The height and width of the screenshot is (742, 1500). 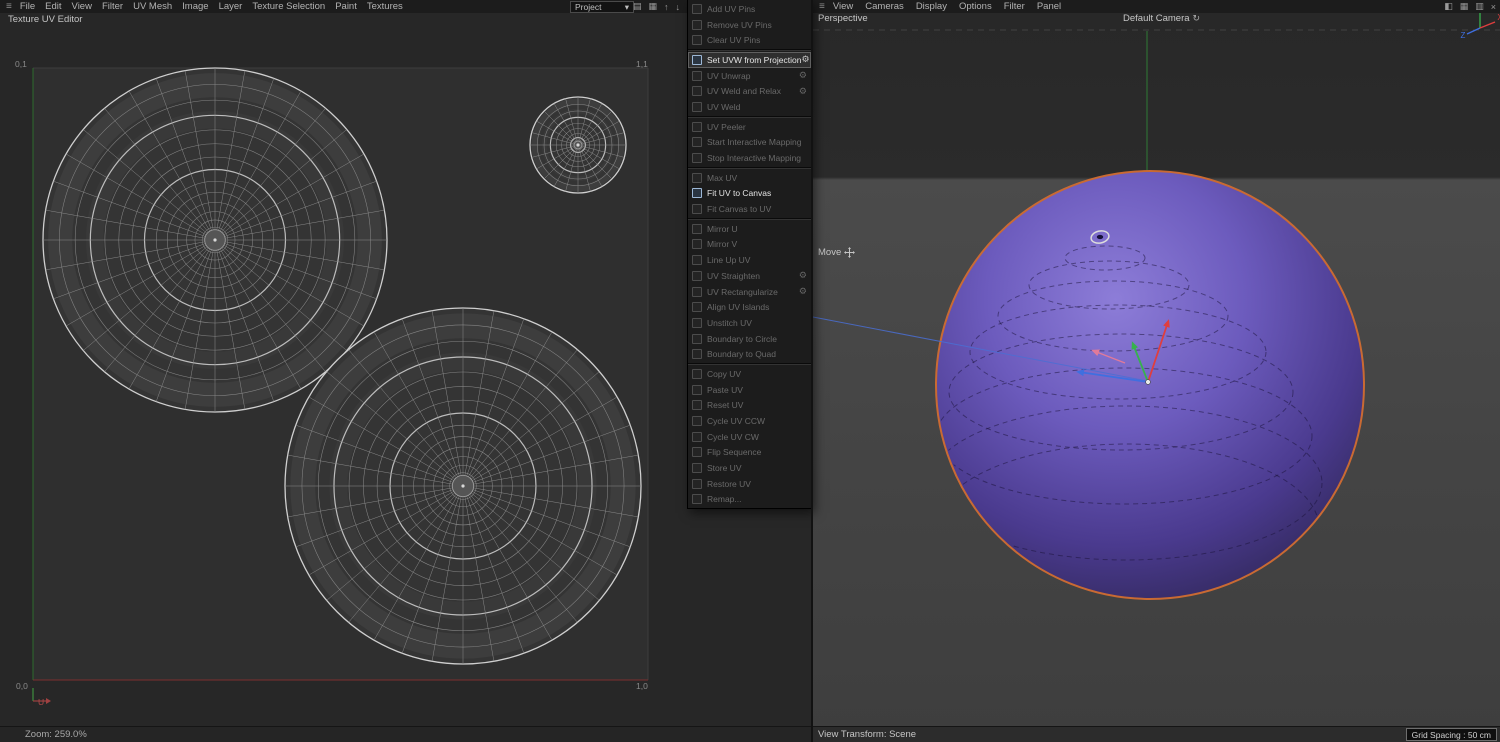 I want to click on u-axis-label: U, so click(x=41, y=702).